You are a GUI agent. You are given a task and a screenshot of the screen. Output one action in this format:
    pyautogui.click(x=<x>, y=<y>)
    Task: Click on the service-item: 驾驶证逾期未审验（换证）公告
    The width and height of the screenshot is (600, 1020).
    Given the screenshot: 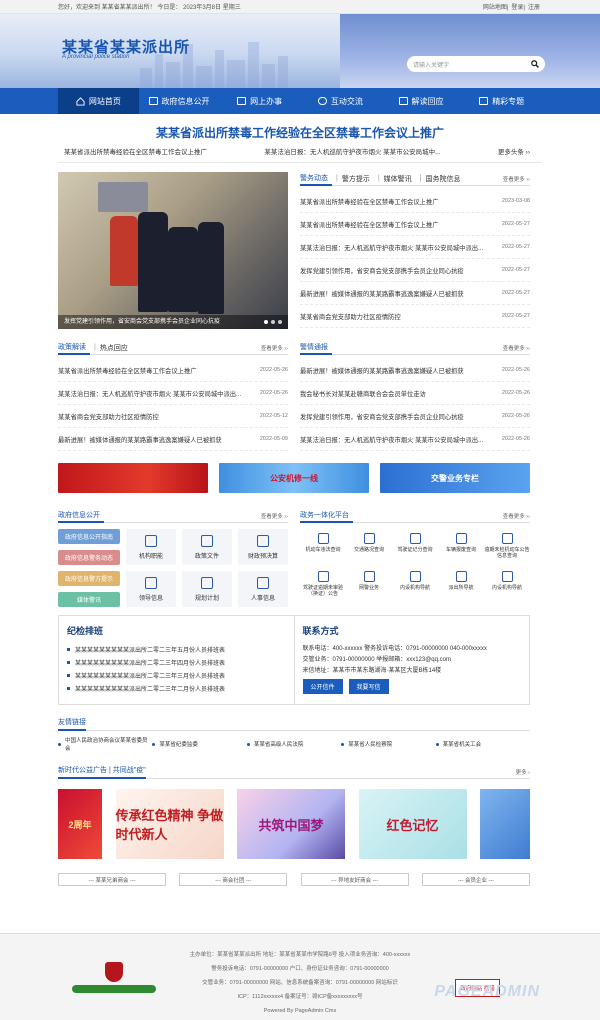 What is the action you would take?
    pyautogui.click(x=323, y=586)
    